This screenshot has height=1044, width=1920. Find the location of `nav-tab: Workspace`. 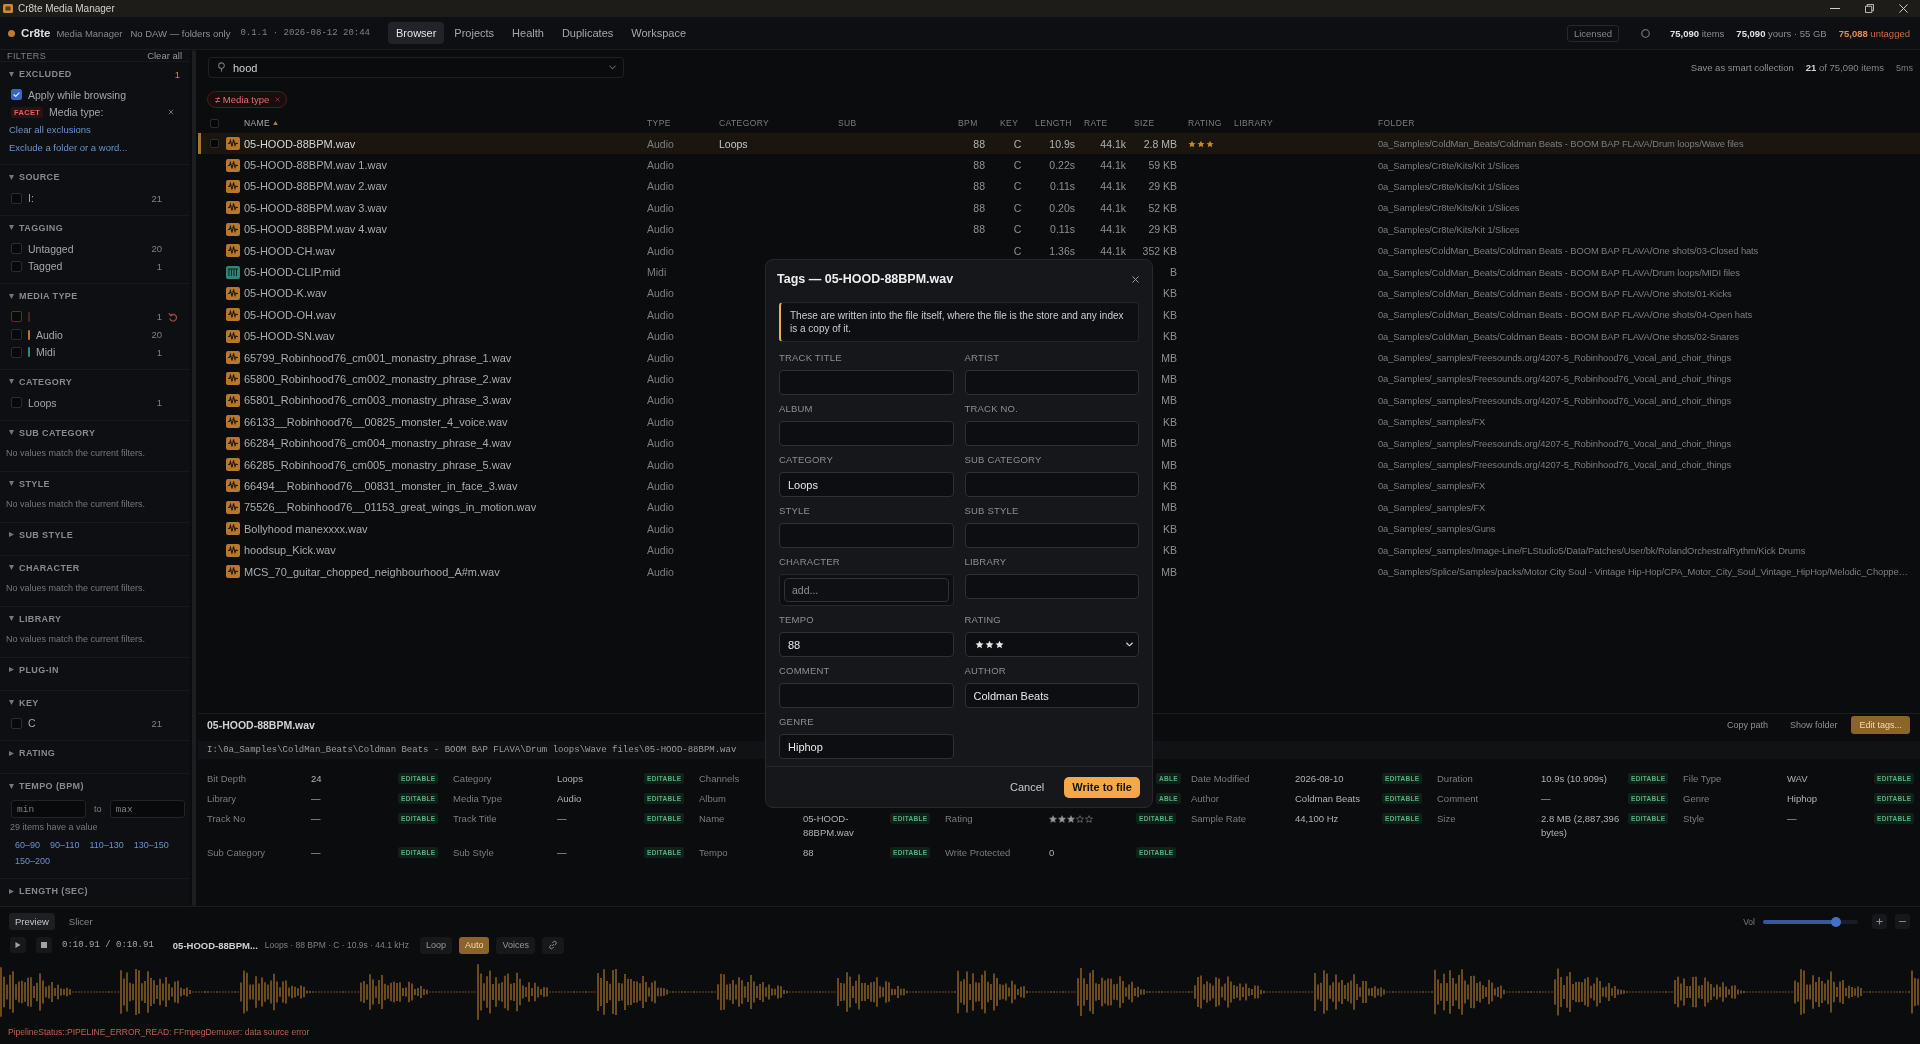

nav-tab: Workspace is located at coordinates (659, 33).